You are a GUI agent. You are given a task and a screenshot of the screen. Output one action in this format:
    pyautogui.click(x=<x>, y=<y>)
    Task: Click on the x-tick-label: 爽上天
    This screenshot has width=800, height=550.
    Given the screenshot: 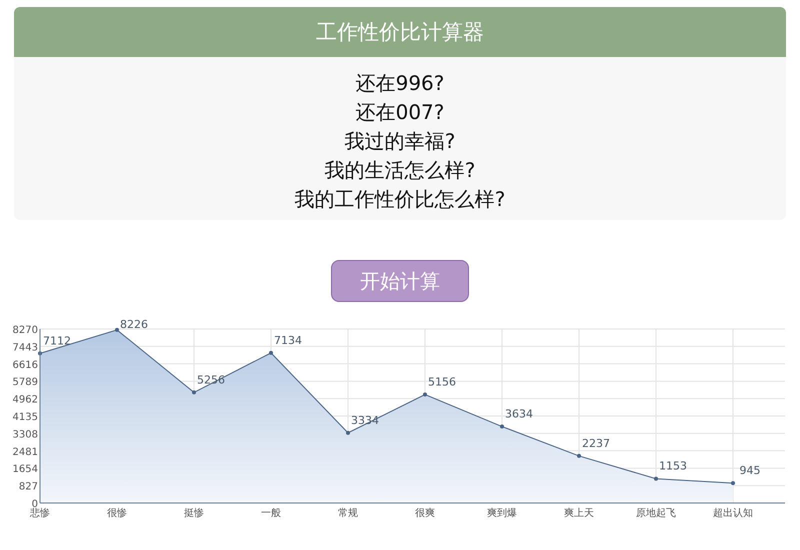 What is the action you would take?
    pyautogui.click(x=579, y=513)
    